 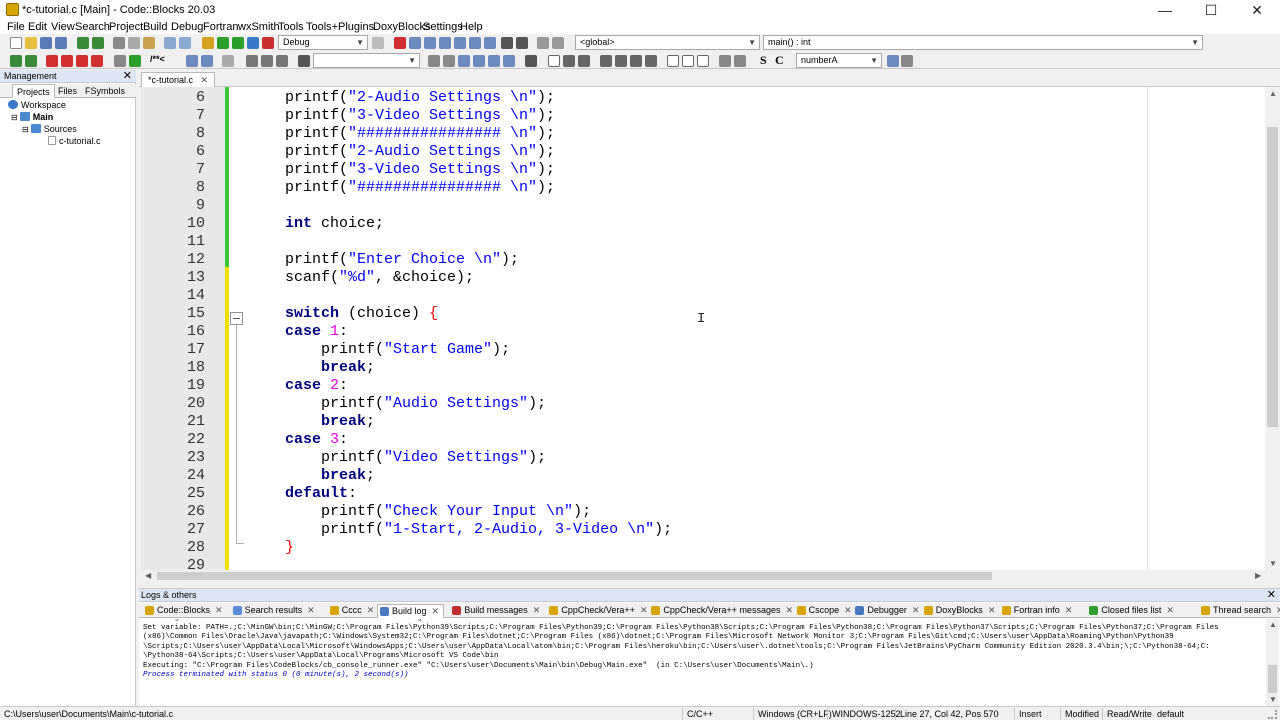 I want to click on symbol-search-icon, so click(x=893, y=61).